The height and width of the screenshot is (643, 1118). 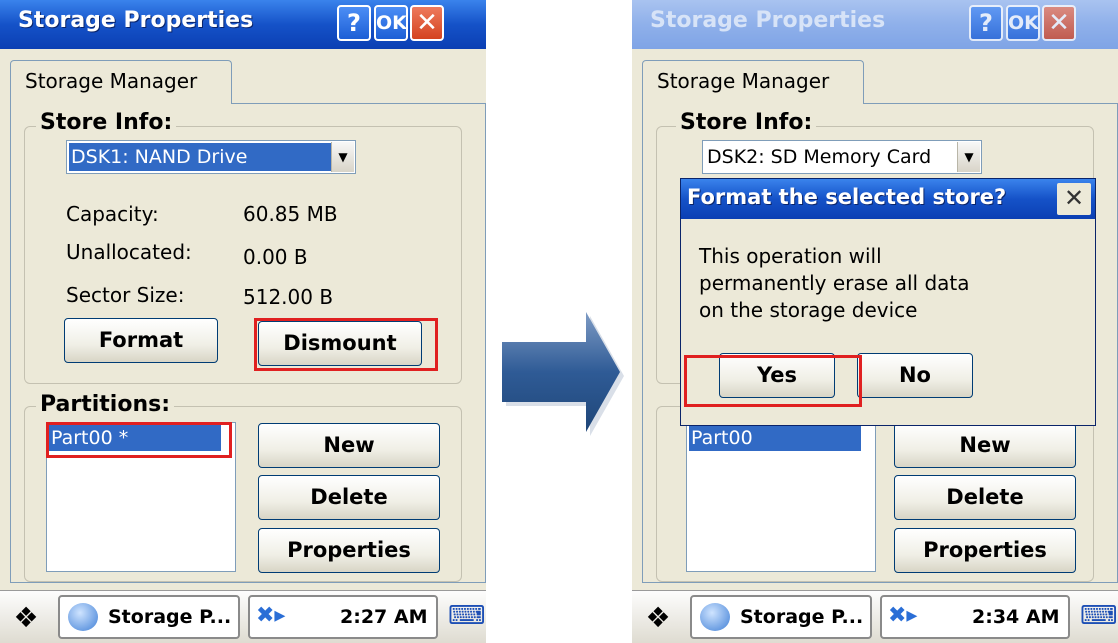 What do you see at coordinates (915, 375) in the screenshot?
I see `no-button: No` at bounding box center [915, 375].